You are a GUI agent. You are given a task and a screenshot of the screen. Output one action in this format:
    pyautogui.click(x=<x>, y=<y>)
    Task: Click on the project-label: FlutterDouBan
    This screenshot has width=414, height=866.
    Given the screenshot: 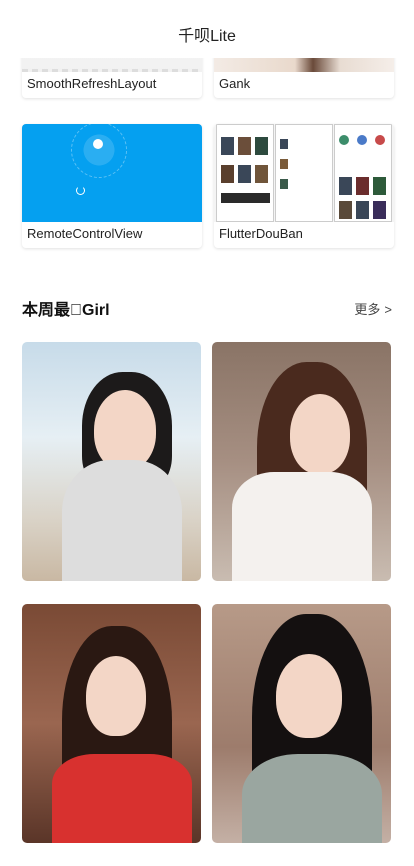 What is the action you would take?
    pyautogui.click(x=261, y=233)
    